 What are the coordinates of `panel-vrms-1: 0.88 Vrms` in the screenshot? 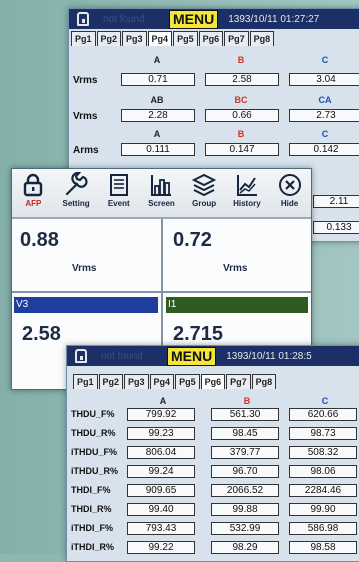 It's located at (86, 255).